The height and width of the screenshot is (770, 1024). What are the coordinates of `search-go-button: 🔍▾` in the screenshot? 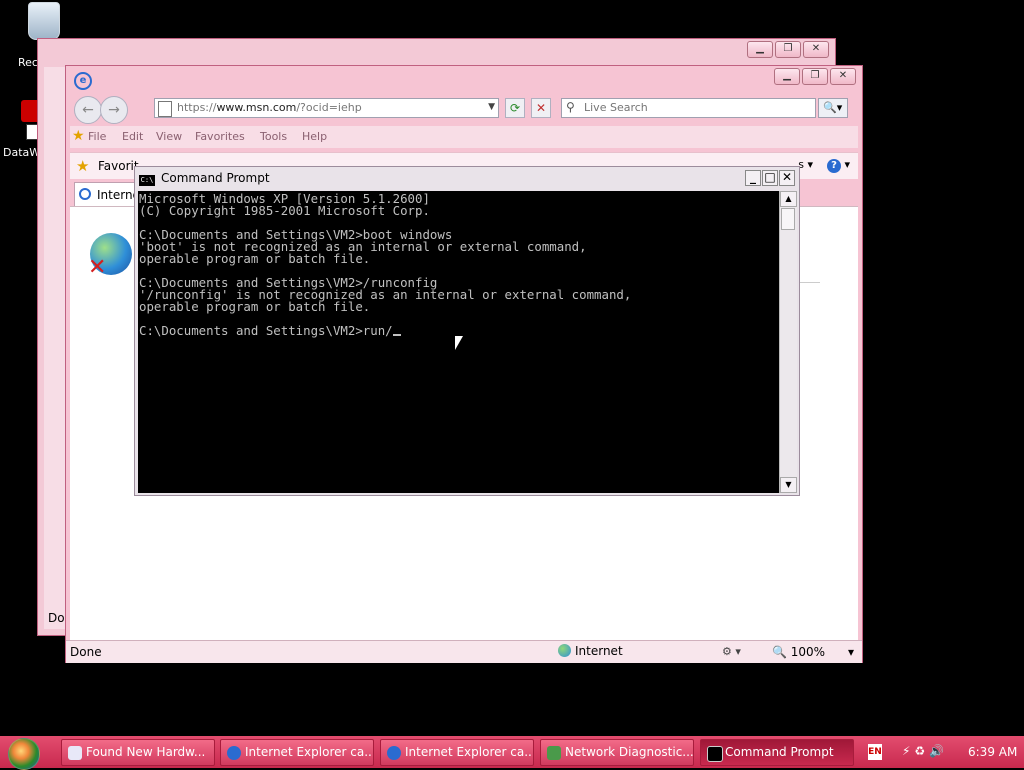 It's located at (833, 108).